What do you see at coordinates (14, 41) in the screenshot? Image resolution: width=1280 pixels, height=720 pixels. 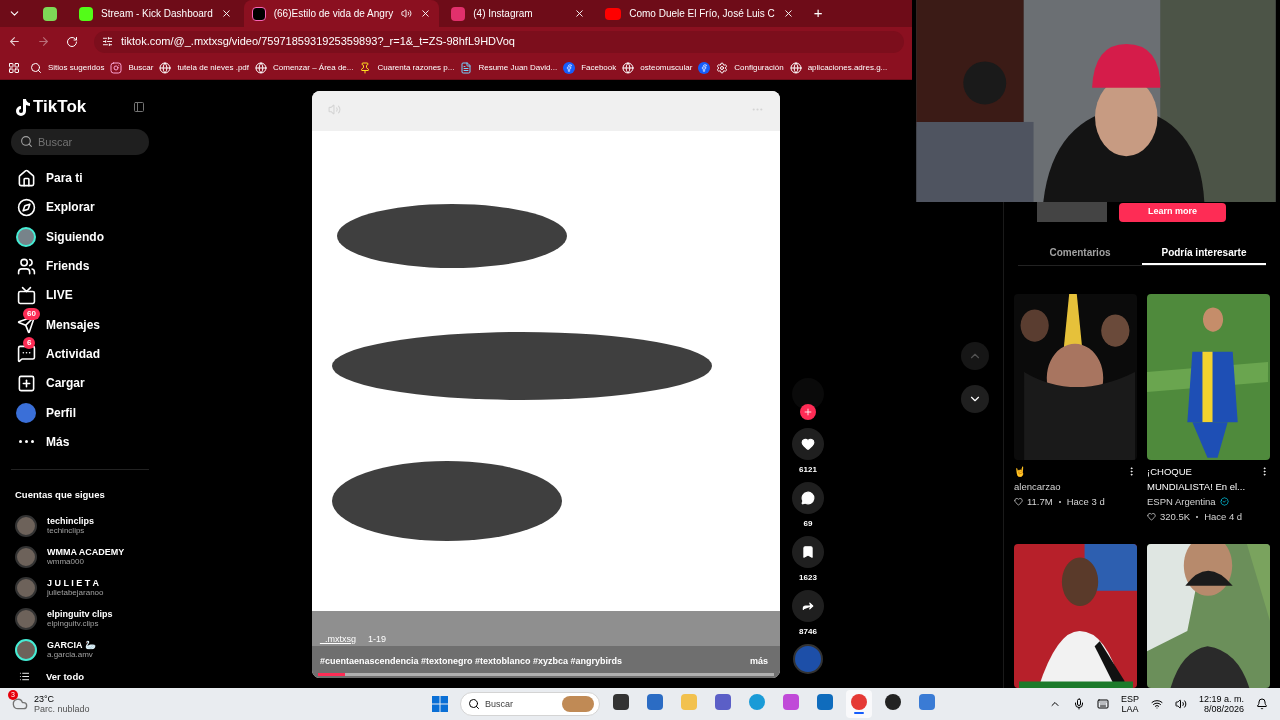 I see `back-icon` at bounding box center [14, 41].